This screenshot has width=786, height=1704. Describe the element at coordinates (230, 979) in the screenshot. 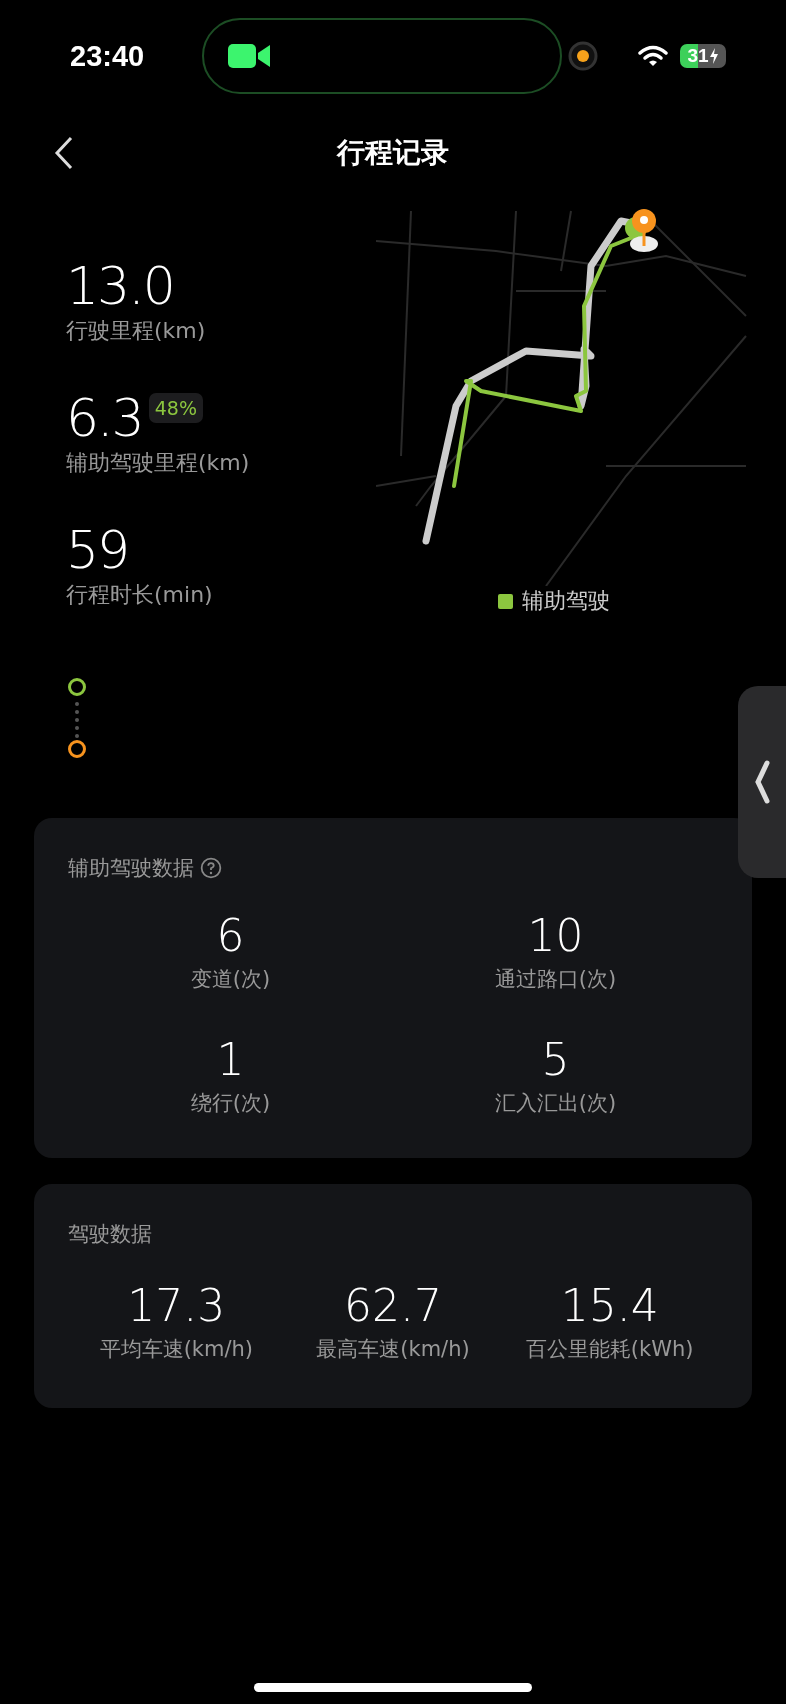

I see `stat-label: 变道(次)` at that location.